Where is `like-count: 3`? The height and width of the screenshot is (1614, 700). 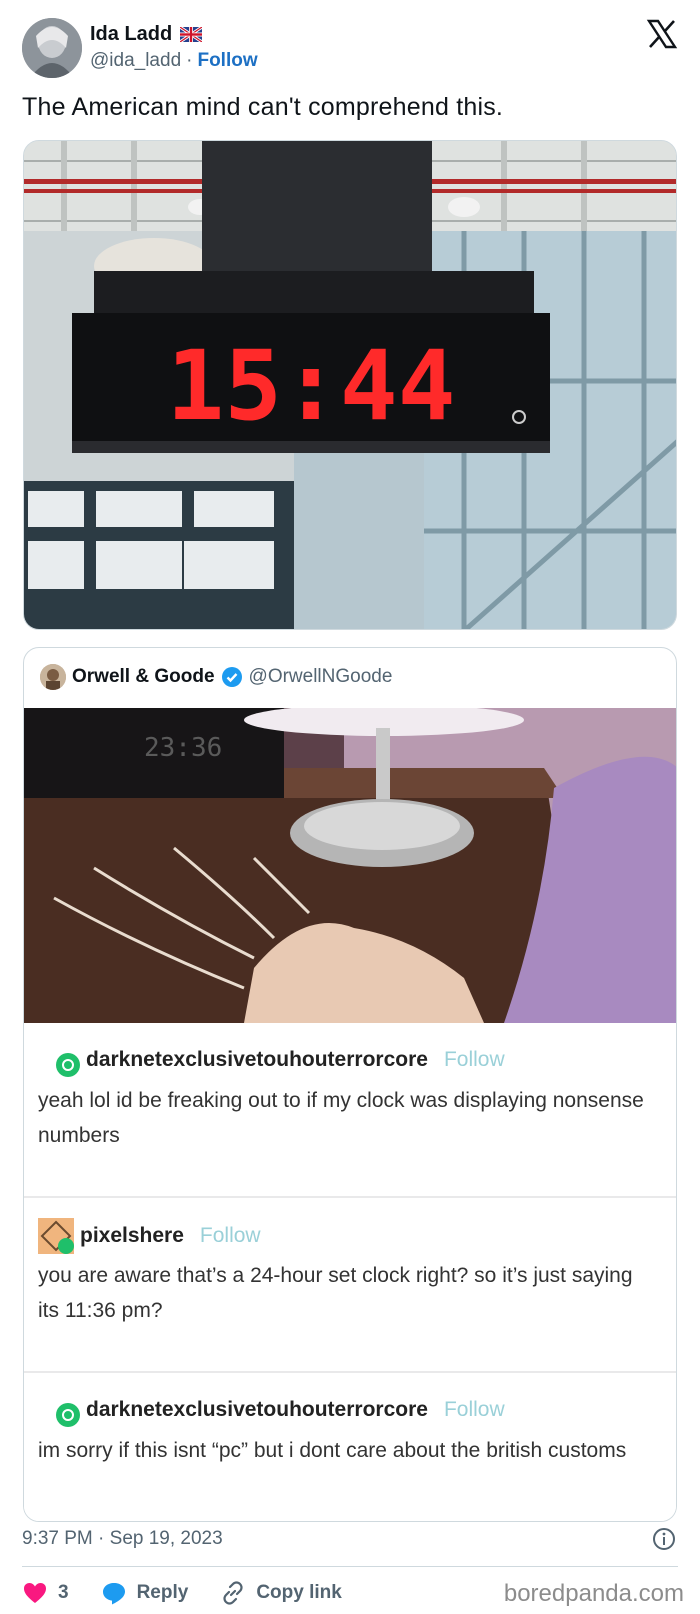
like-count: 3 is located at coordinates (63, 1592).